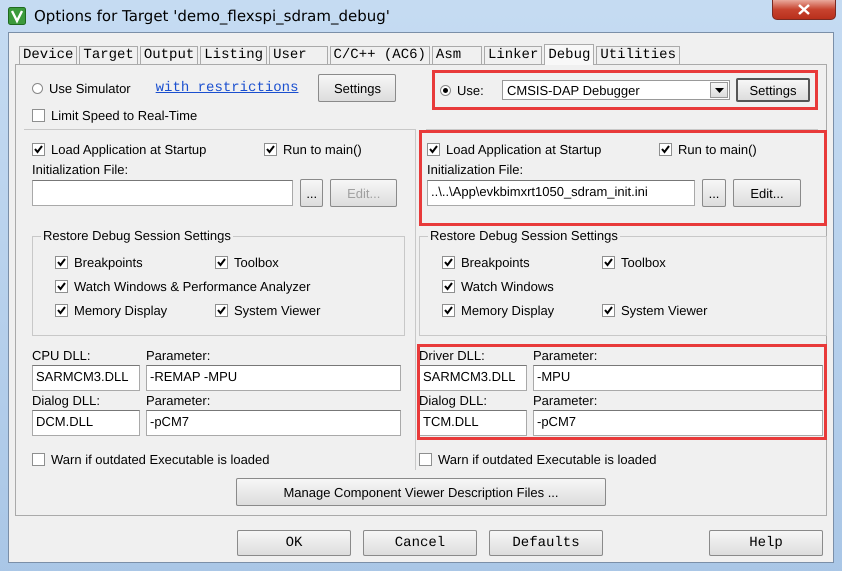 The image size is (842, 571). Describe the element at coordinates (638, 55) in the screenshot. I see `tab: Utilities` at that location.